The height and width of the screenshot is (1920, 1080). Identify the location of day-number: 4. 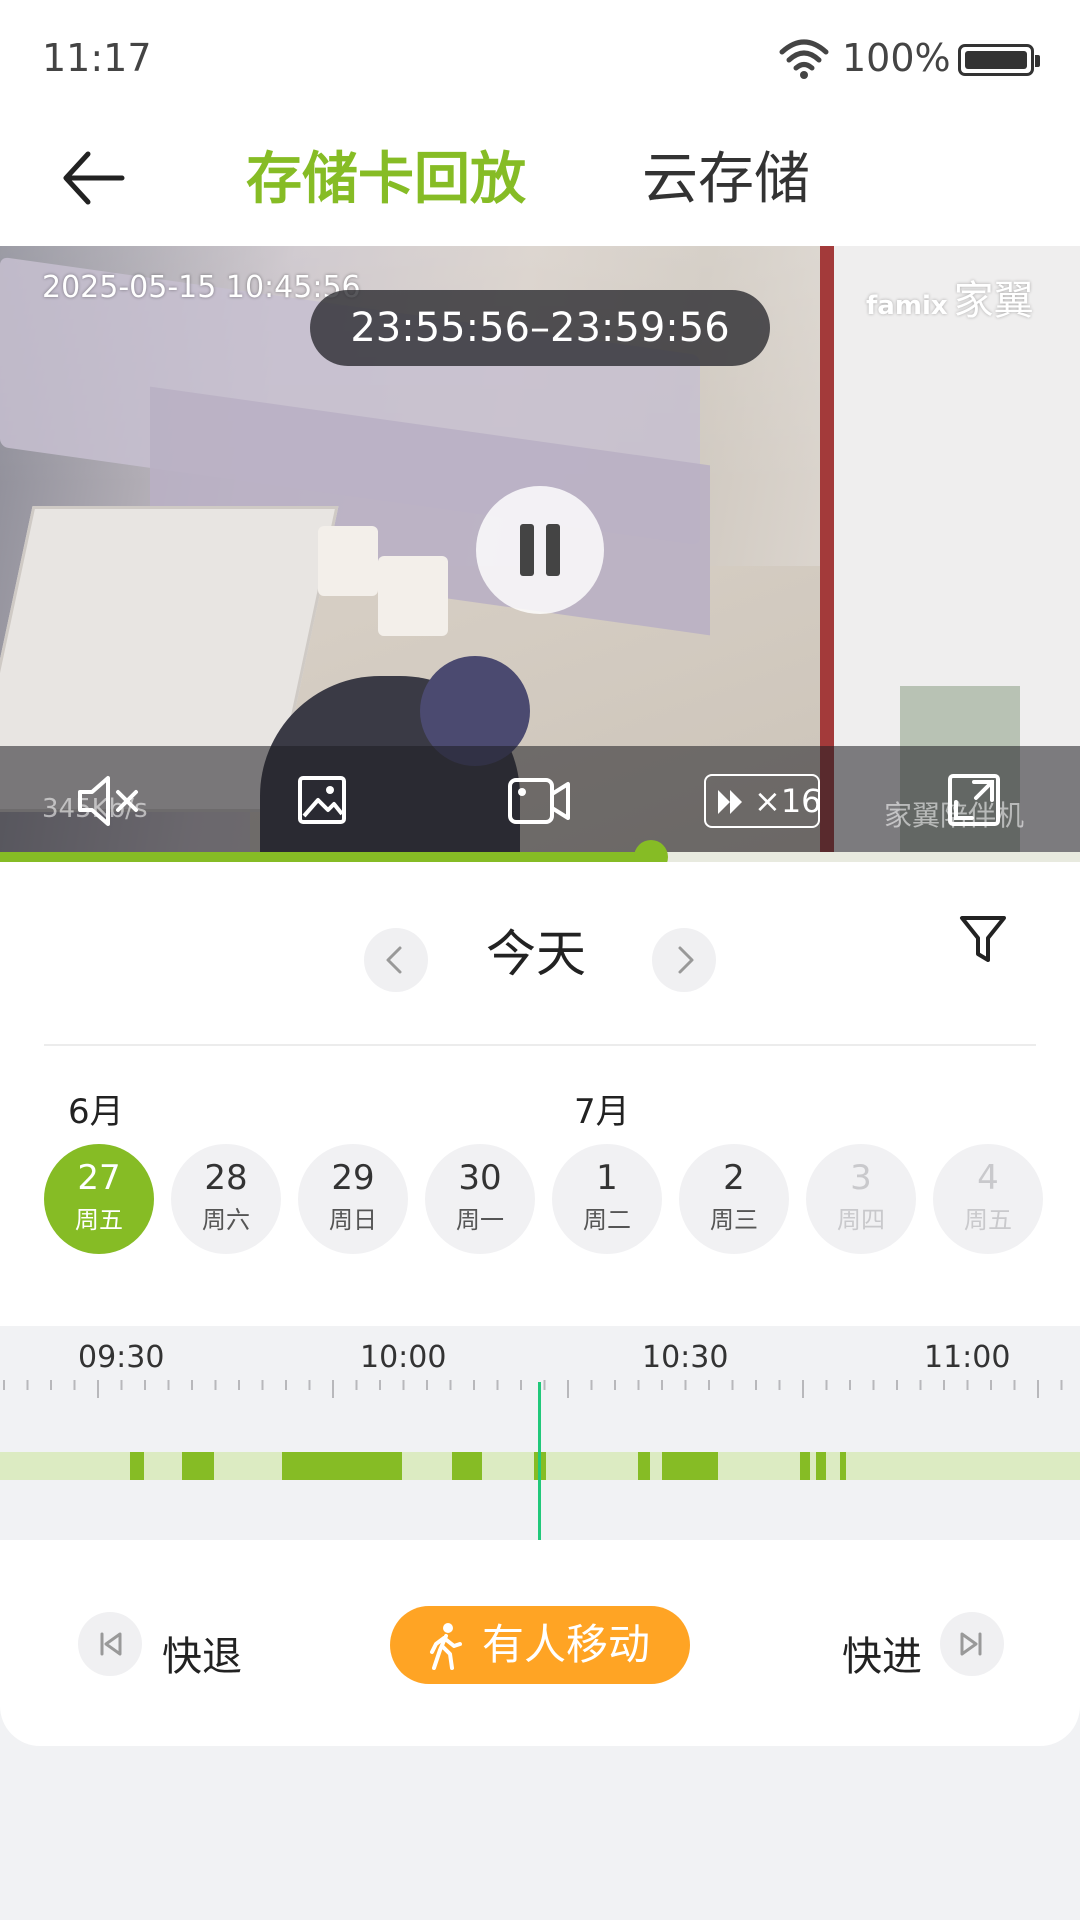
(988, 1178).